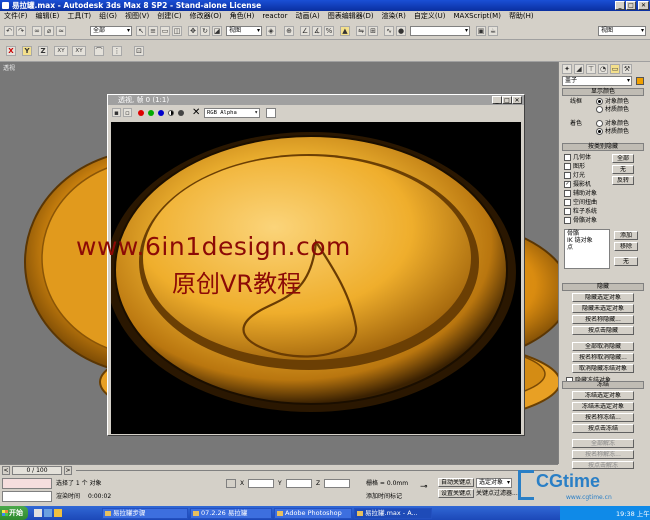 Image resolution: width=650 pixels, height=520 pixels. I want to click on unfreeze-by-hit-button: 按点击解冻, so click(603, 465).